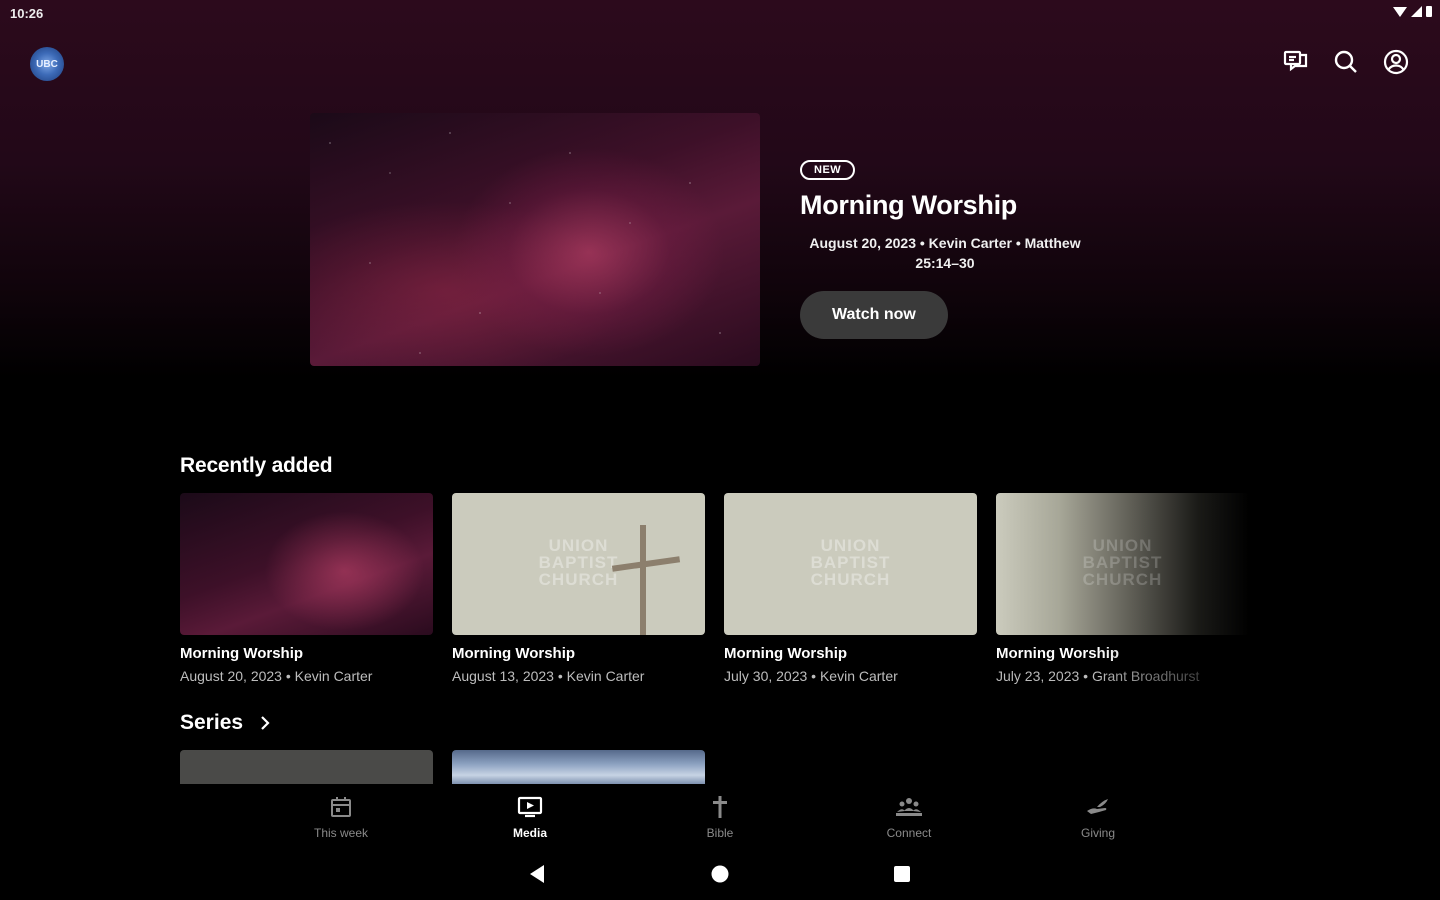 This screenshot has height=900, width=1440. Describe the element at coordinates (909, 833) in the screenshot. I see `nav-label: Connect` at that location.